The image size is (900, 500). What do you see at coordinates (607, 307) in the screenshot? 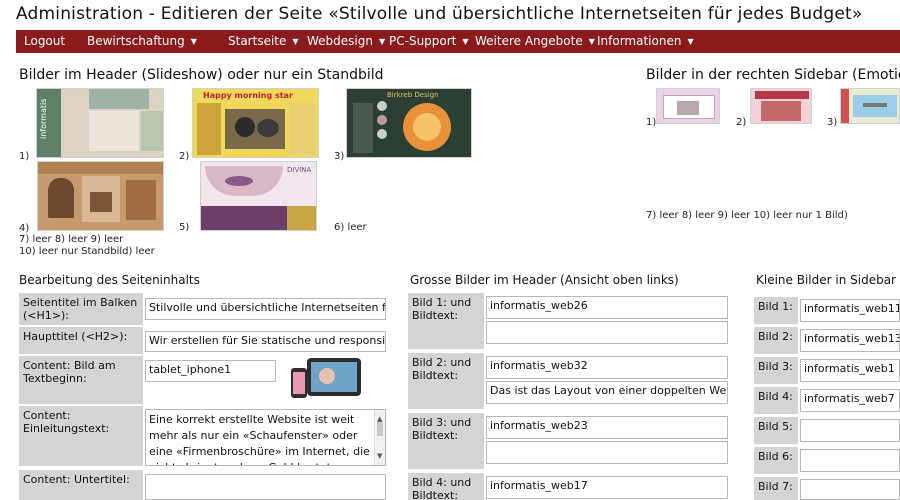
I see `big-image-1-input: informatis_web26` at bounding box center [607, 307].